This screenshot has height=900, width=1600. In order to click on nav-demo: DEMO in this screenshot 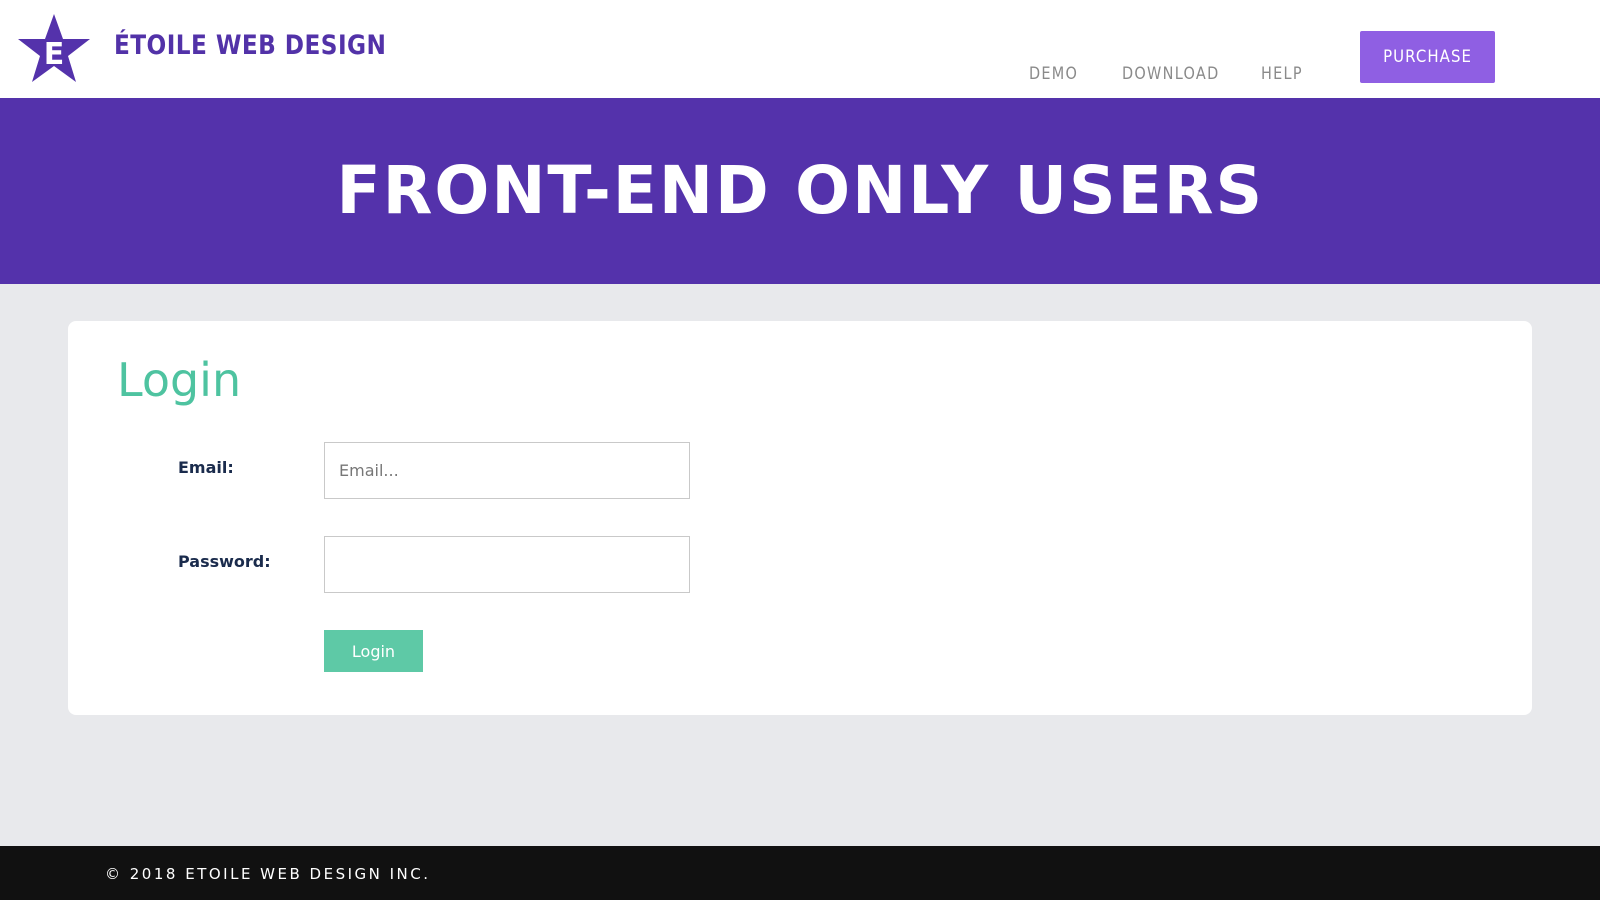, I will do `click(1053, 74)`.